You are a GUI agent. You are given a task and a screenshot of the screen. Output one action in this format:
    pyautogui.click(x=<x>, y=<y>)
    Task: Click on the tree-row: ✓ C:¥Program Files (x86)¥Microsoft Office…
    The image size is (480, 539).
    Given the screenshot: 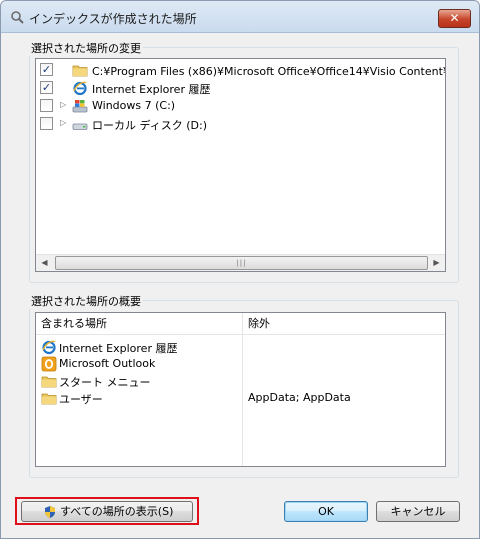 What is the action you would take?
    pyautogui.click(x=241, y=70)
    